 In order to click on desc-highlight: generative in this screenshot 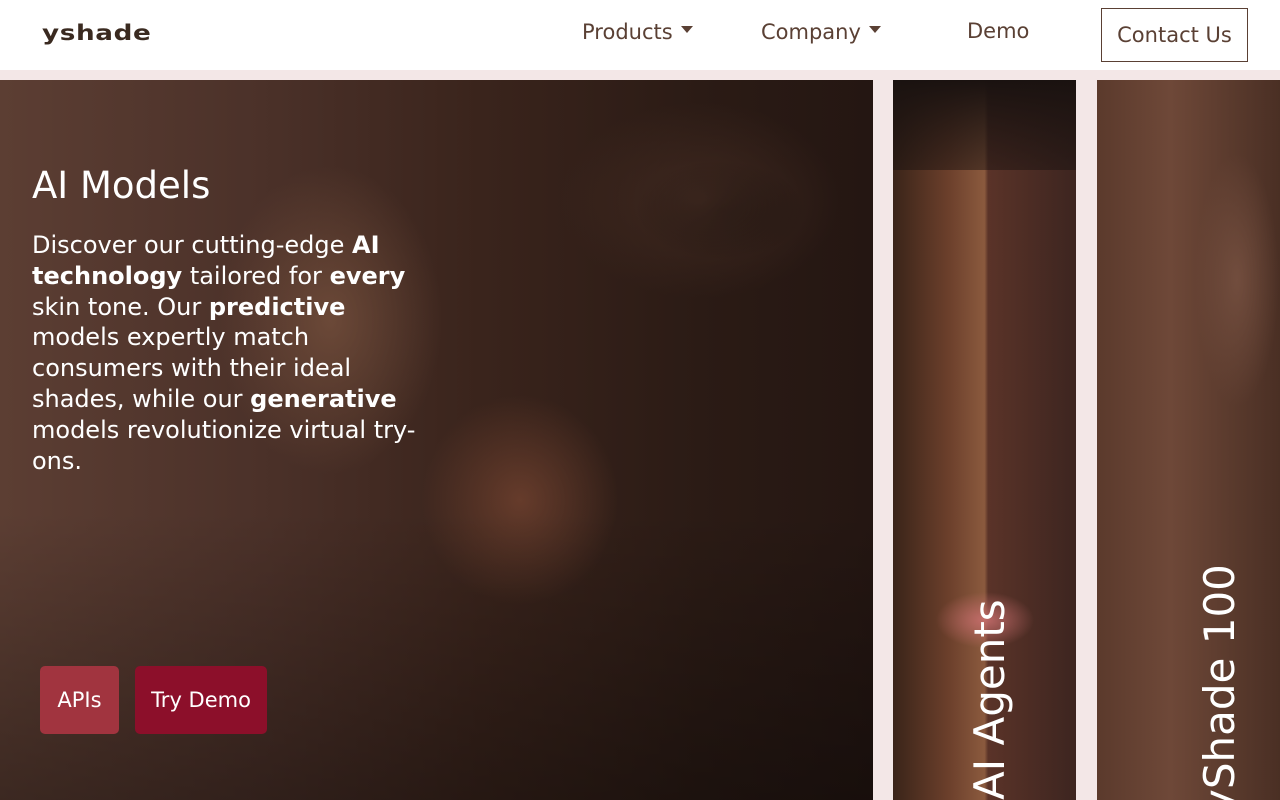, I will do `click(323, 398)`.